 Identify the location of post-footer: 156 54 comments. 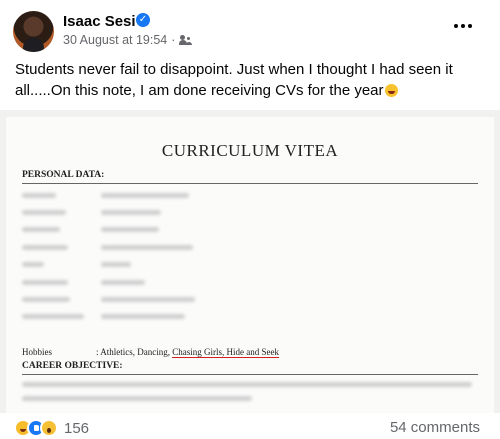
(250, 426).